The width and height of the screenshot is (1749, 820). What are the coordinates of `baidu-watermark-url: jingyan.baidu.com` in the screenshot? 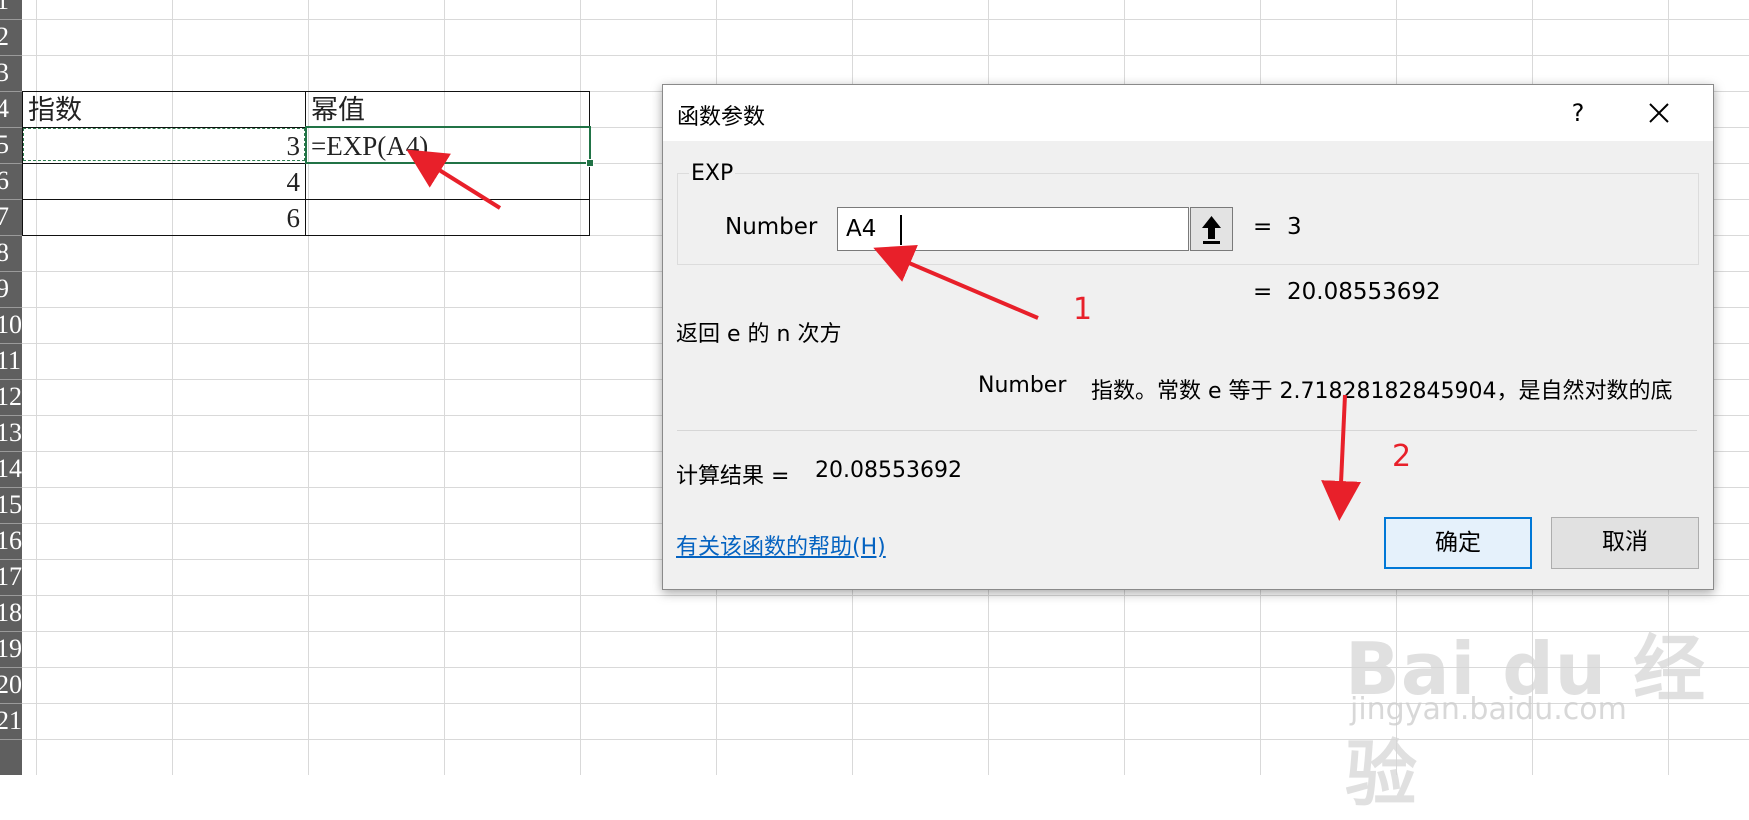 It's located at (1488, 709).